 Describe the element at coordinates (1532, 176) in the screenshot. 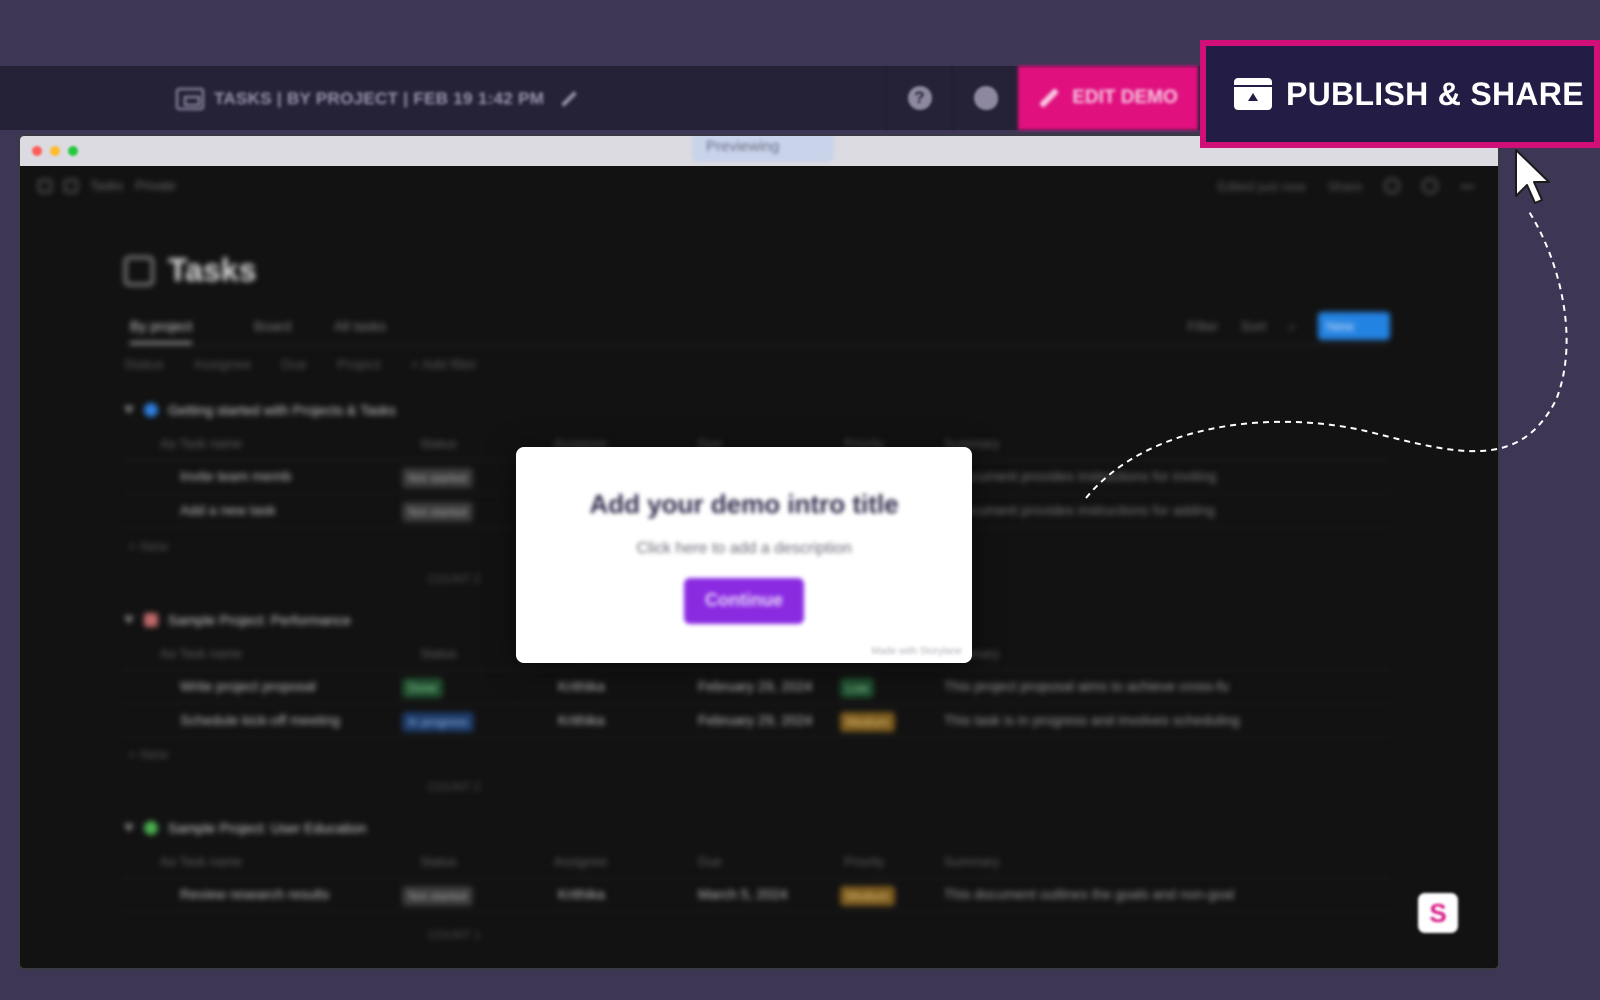

I see `cursor-arrow-icon` at that location.